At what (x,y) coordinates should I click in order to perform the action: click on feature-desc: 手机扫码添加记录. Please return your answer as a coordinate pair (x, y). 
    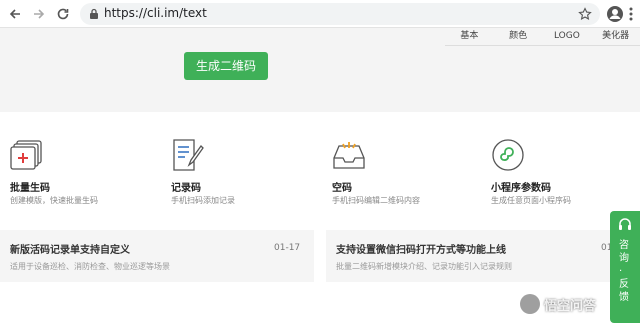
    Looking at the image, I should click on (203, 200).